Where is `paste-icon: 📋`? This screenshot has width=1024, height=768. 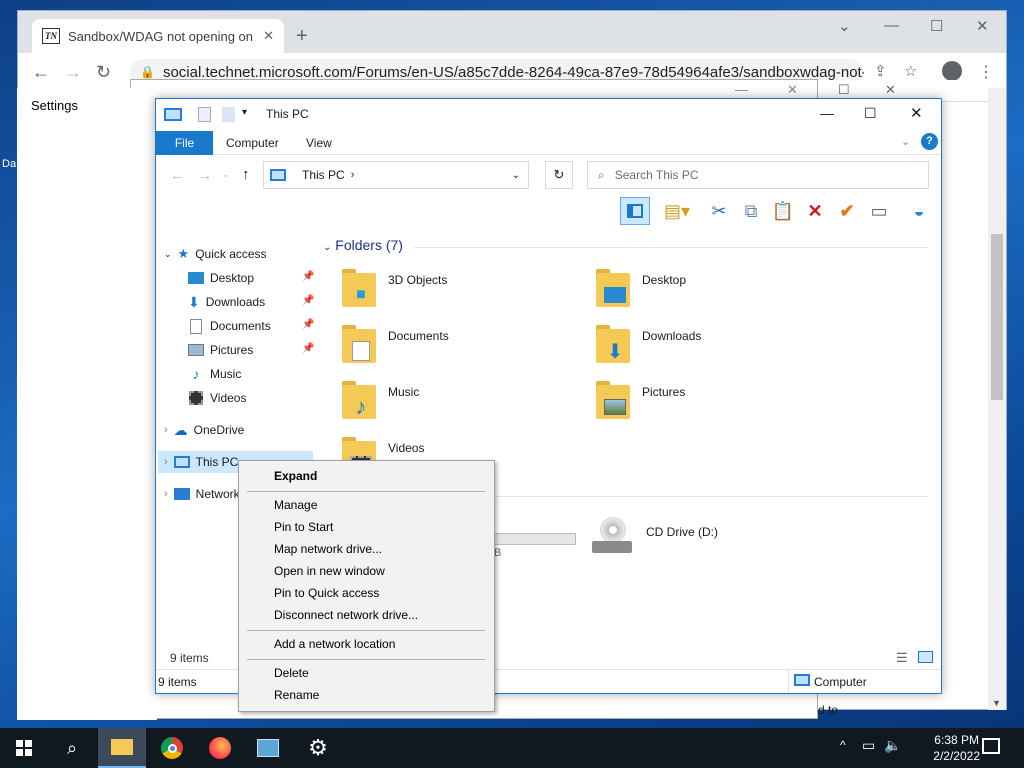
paste-icon: 📋 is located at coordinates (783, 211).